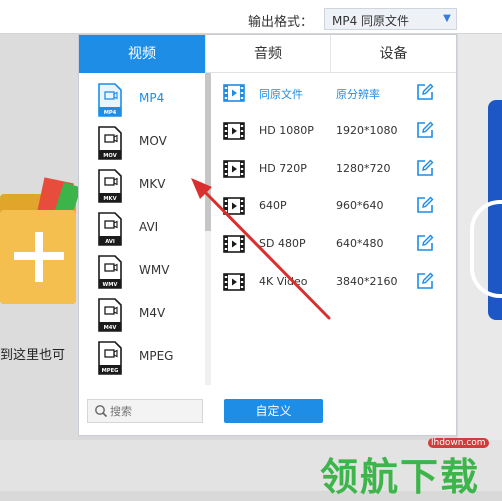  I want to click on preset-resolution: 原分辨率, so click(358, 94).